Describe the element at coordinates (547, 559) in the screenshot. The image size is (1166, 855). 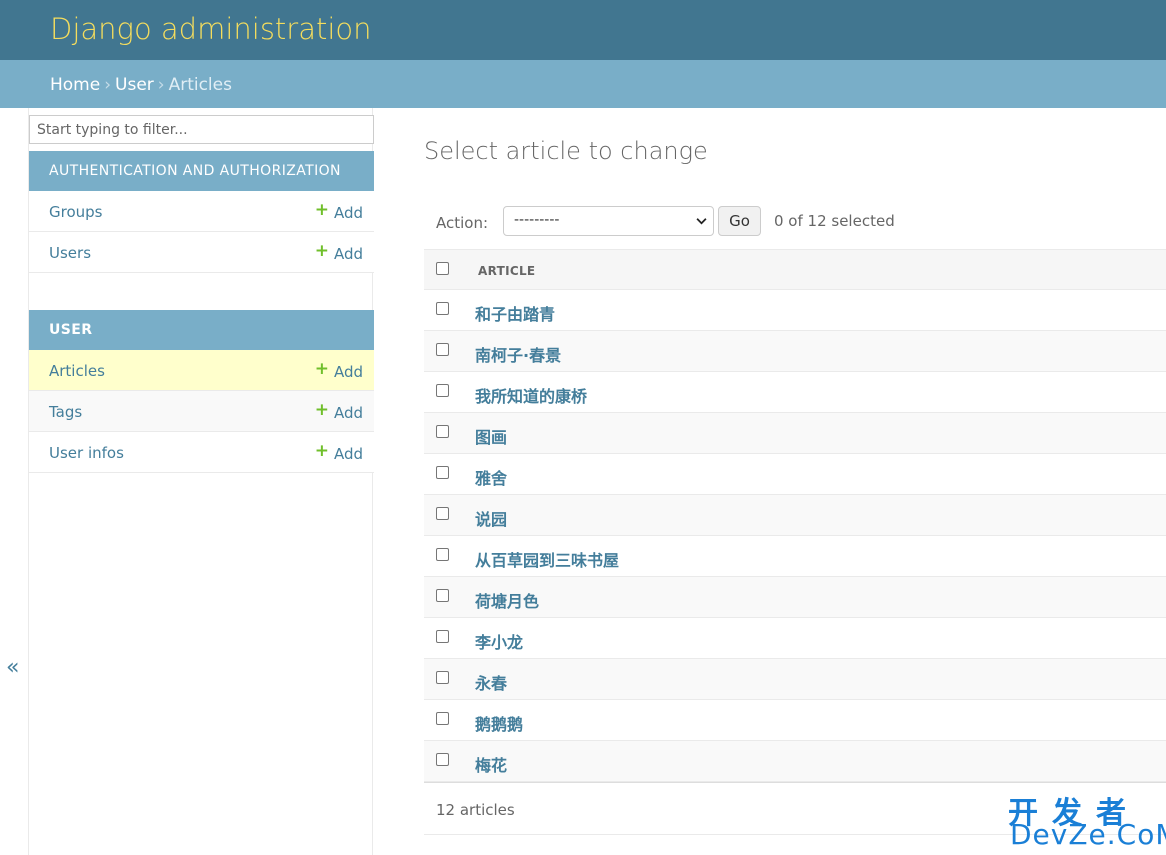
I see `article-link: 从百草园到三味书屋` at that location.